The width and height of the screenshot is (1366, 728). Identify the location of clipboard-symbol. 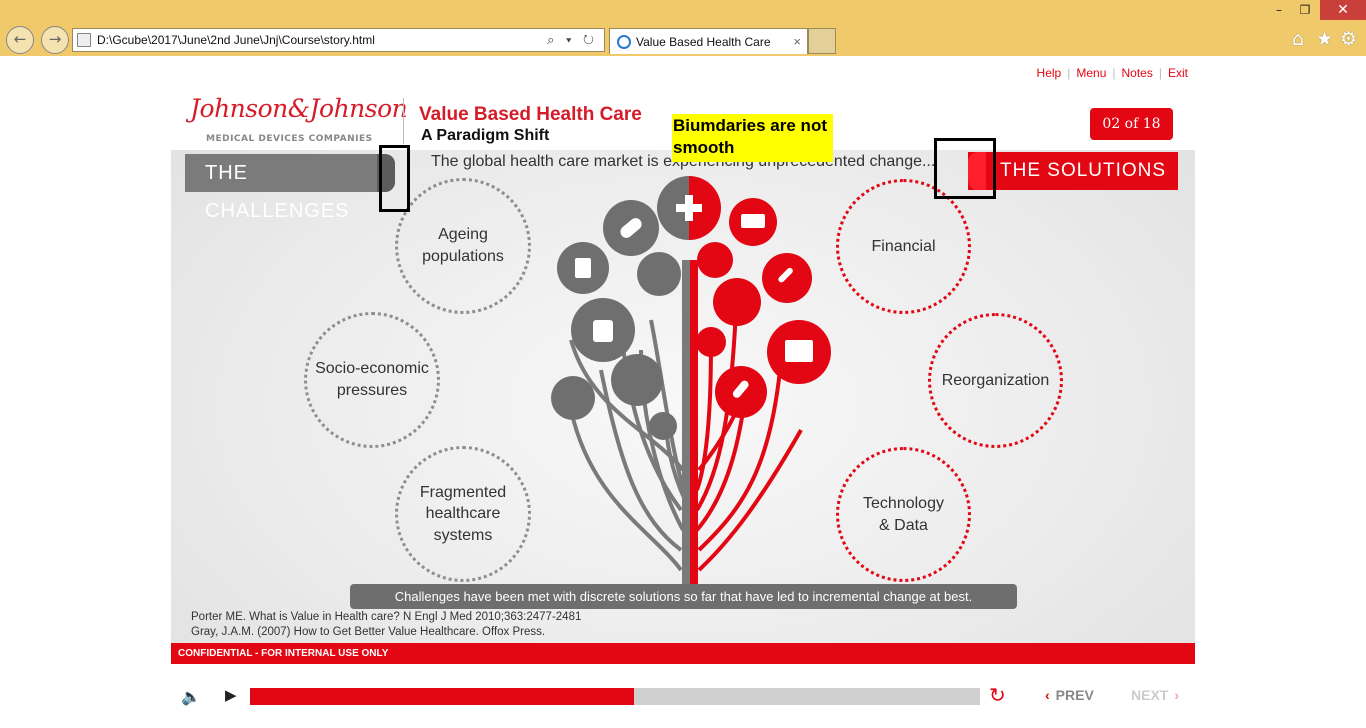
(583, 268).